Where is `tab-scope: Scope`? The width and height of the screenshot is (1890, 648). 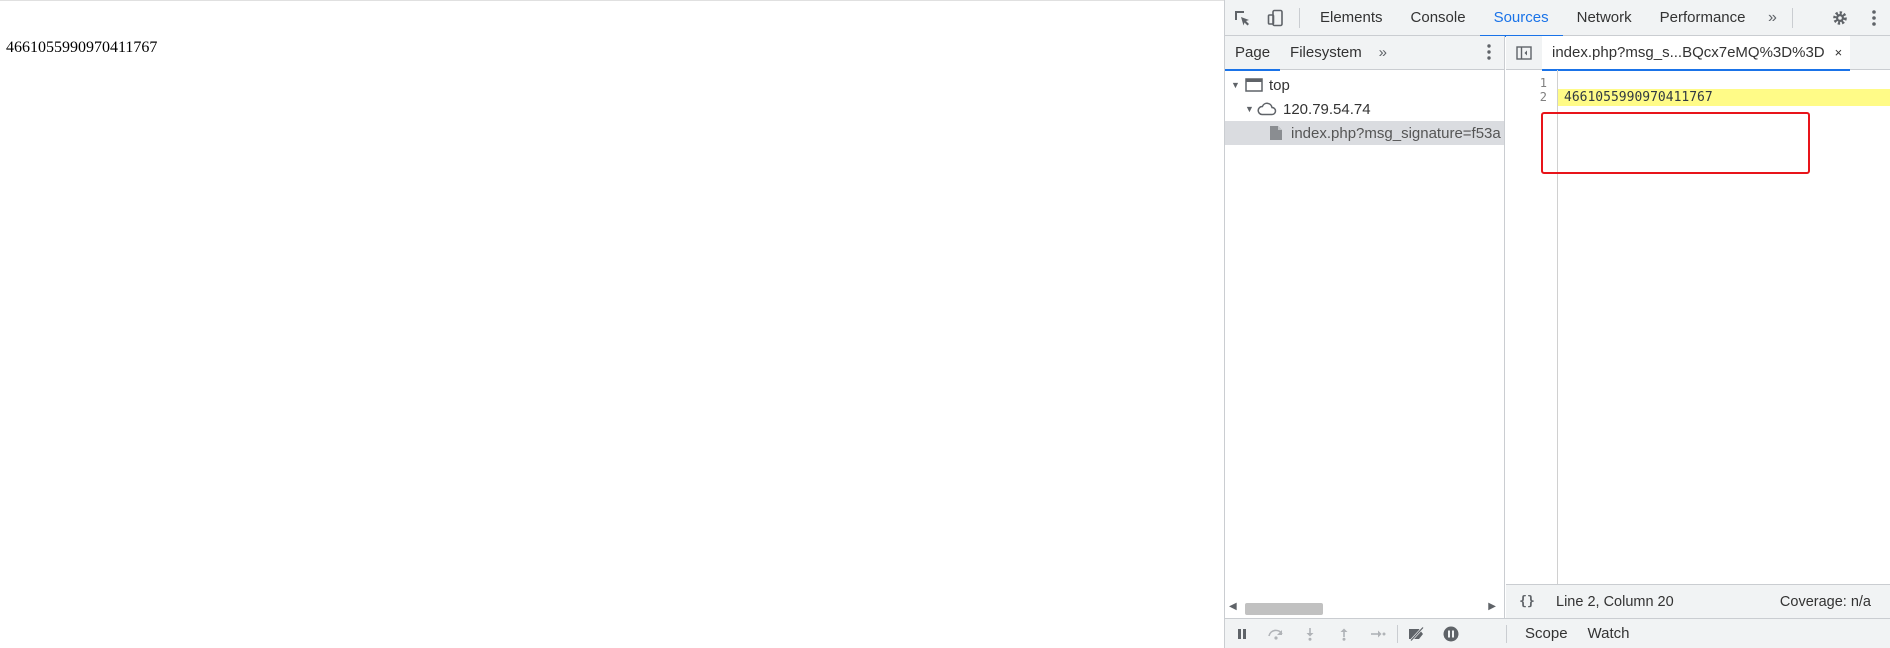 tab-scope: Scope is located at coordinates (1546, 633).